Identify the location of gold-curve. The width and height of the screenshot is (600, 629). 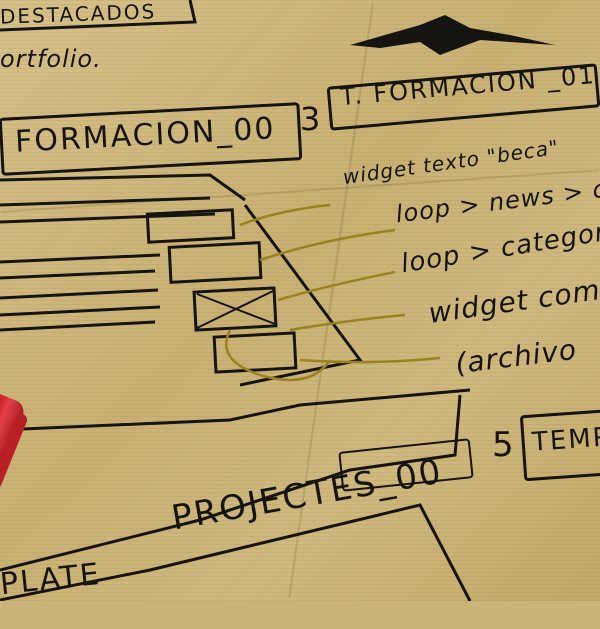
(278, 355).